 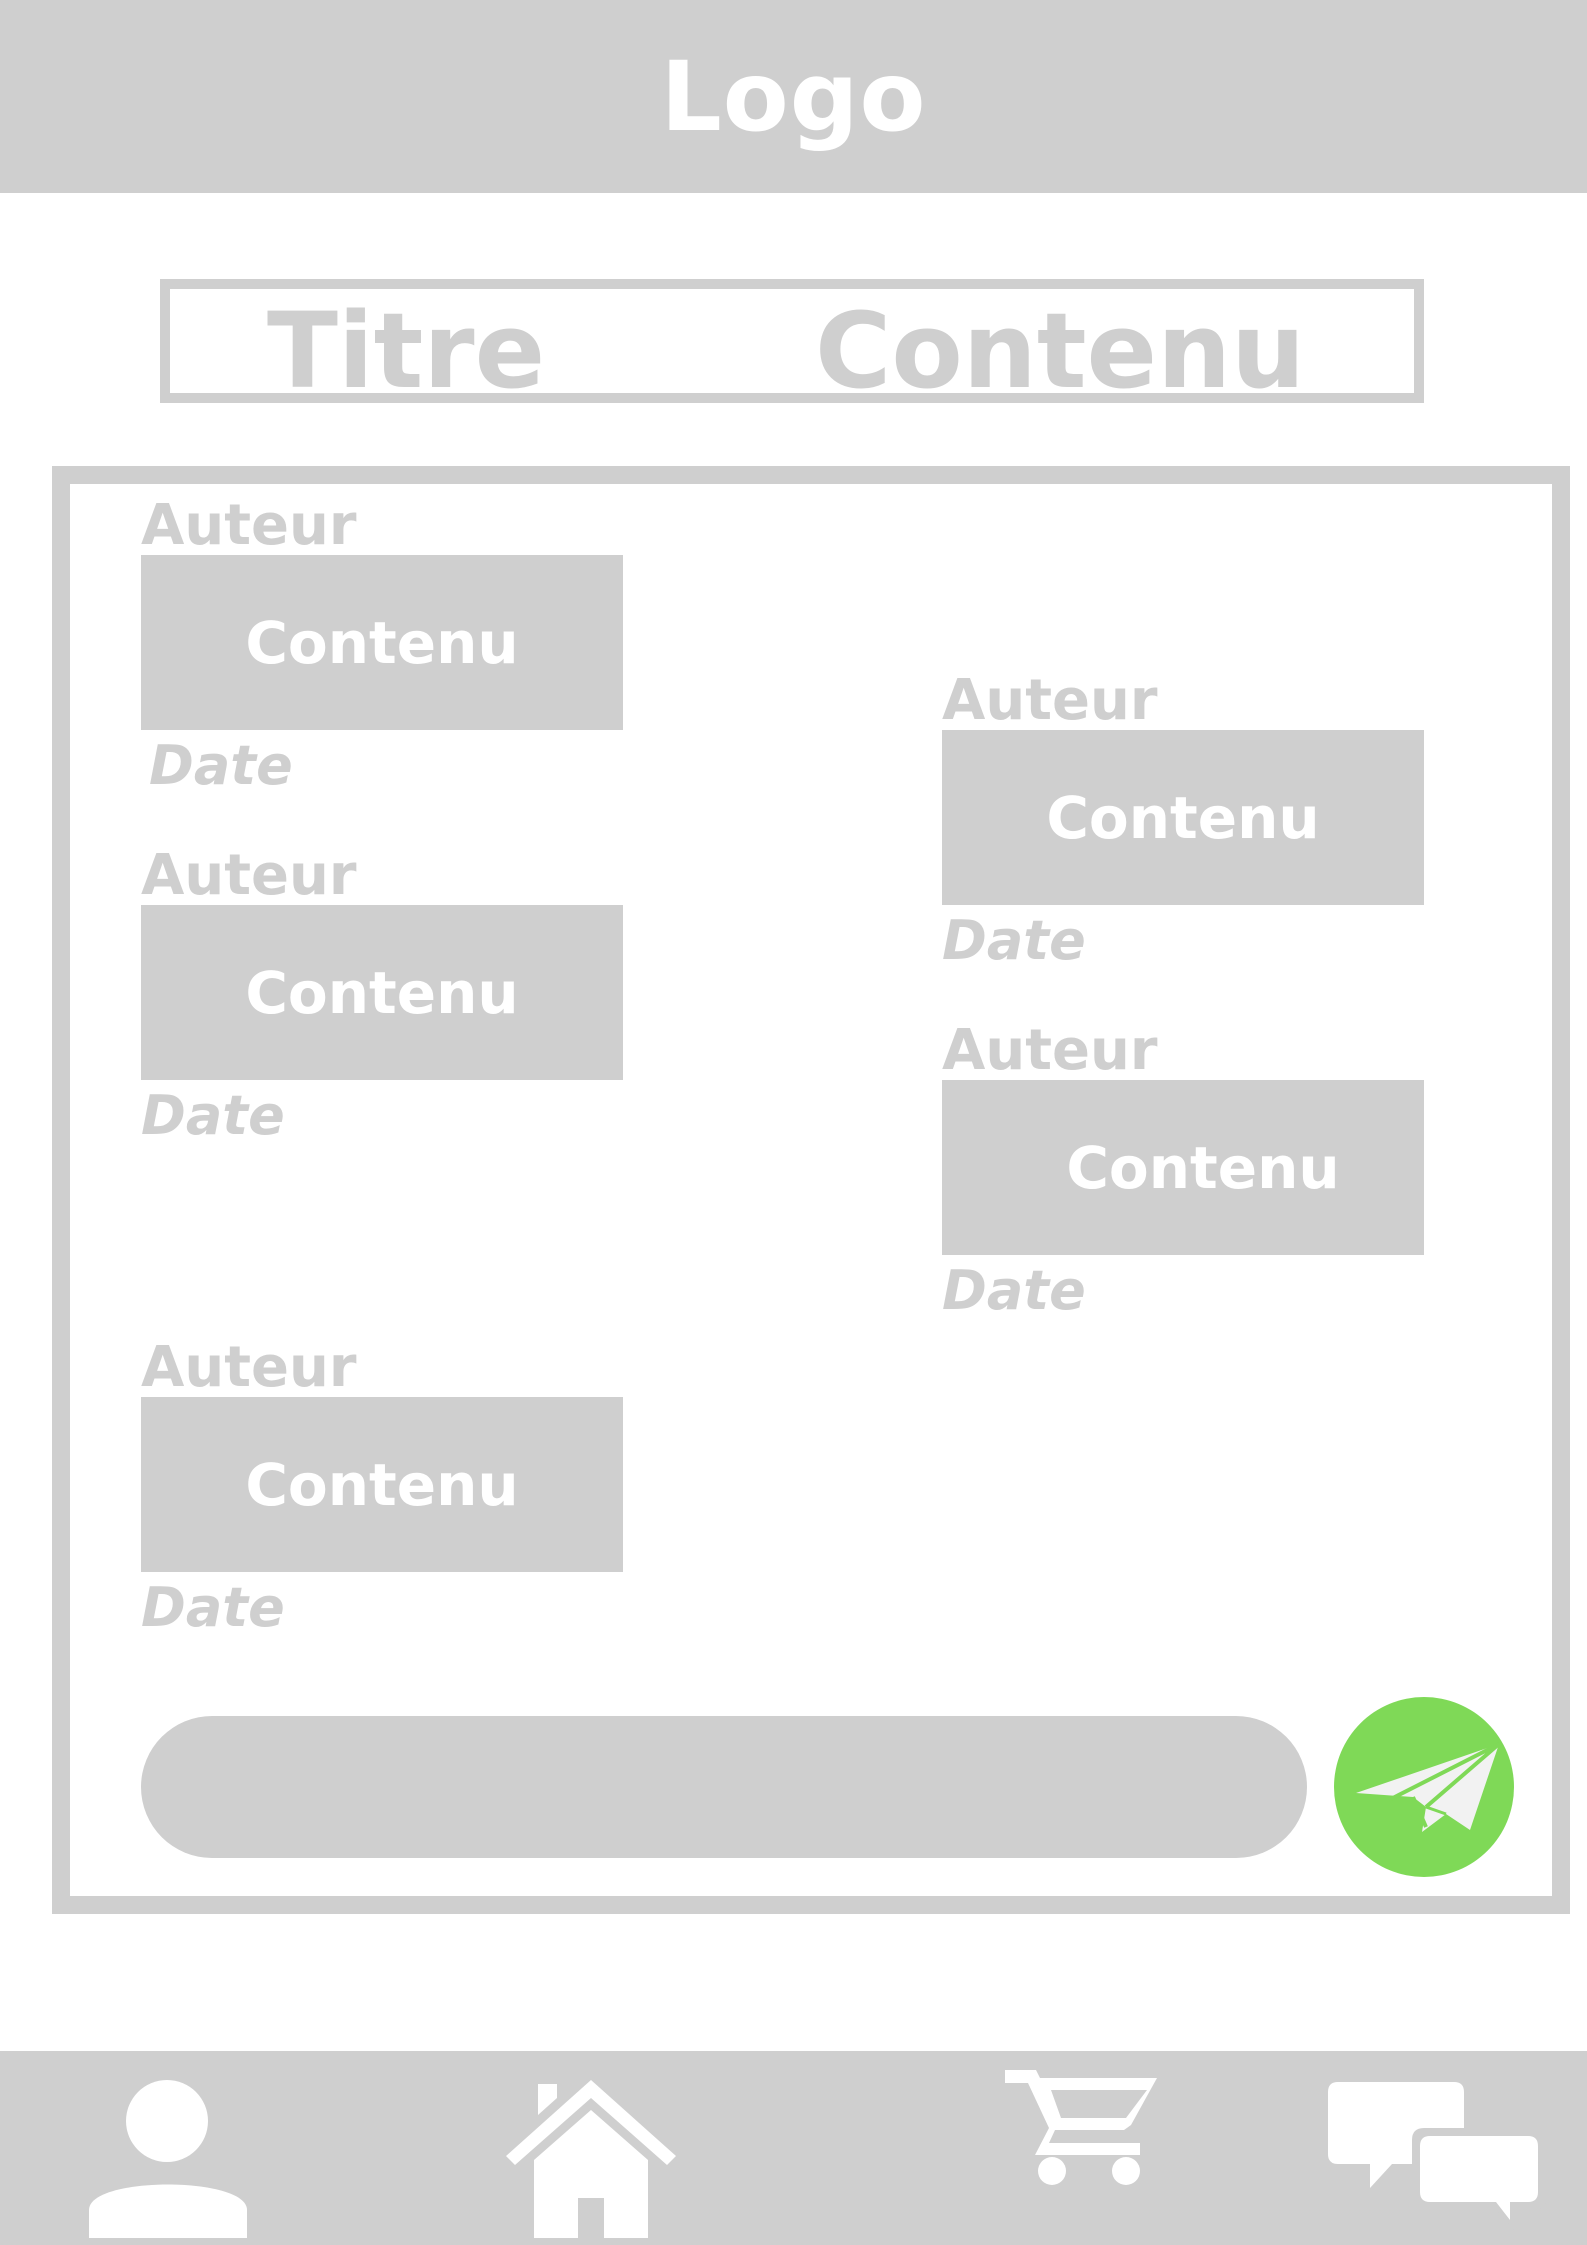 What do you see at coordinates (168, 2159) in the screenshot?
I see `user-icon` at bounding box center [168, 2159].